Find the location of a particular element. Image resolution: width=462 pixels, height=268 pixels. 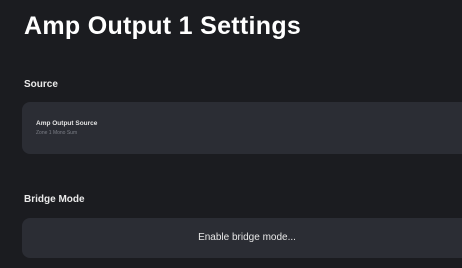

page-title: Amp Output 1 Settings is located at coordinates (163, 26).